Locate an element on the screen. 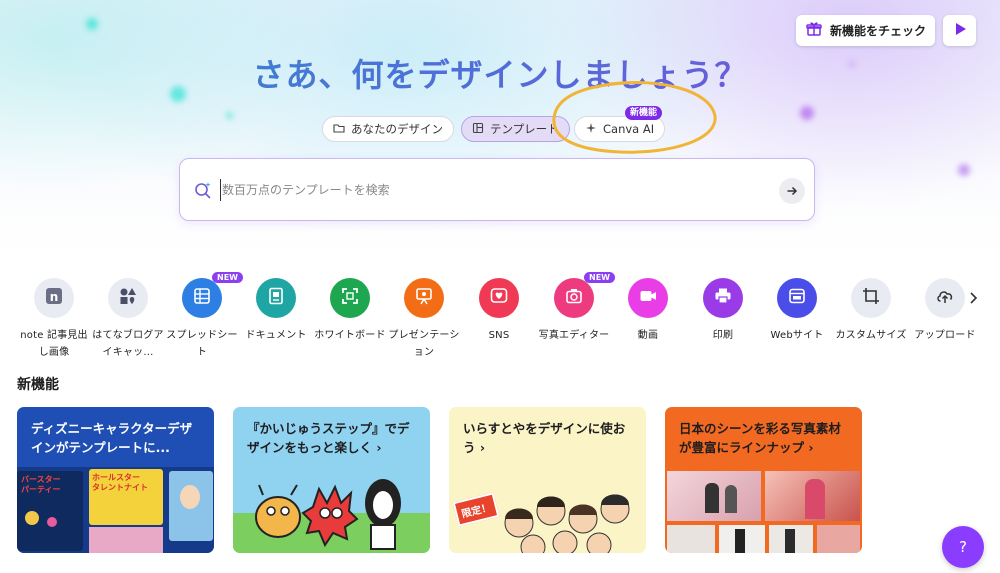 The image size is (1000, 573). category-sns: SNS is located at coordinates (499, 311).